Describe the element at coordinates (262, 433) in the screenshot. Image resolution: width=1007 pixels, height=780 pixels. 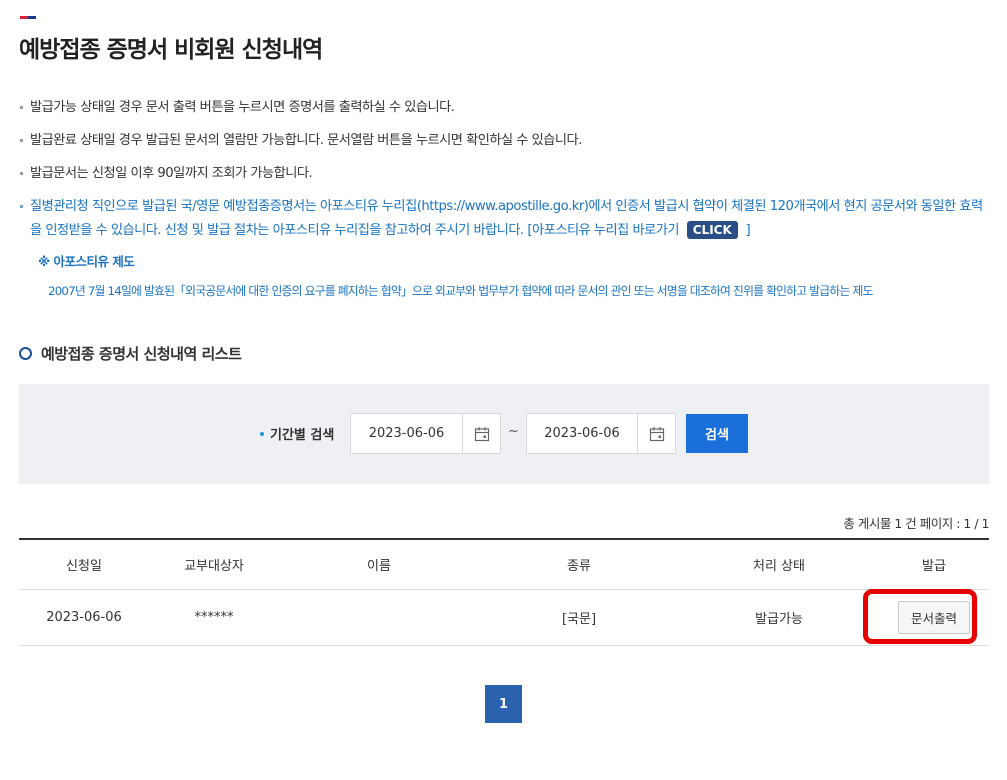
I see `bullet-dot-icon` at that location.